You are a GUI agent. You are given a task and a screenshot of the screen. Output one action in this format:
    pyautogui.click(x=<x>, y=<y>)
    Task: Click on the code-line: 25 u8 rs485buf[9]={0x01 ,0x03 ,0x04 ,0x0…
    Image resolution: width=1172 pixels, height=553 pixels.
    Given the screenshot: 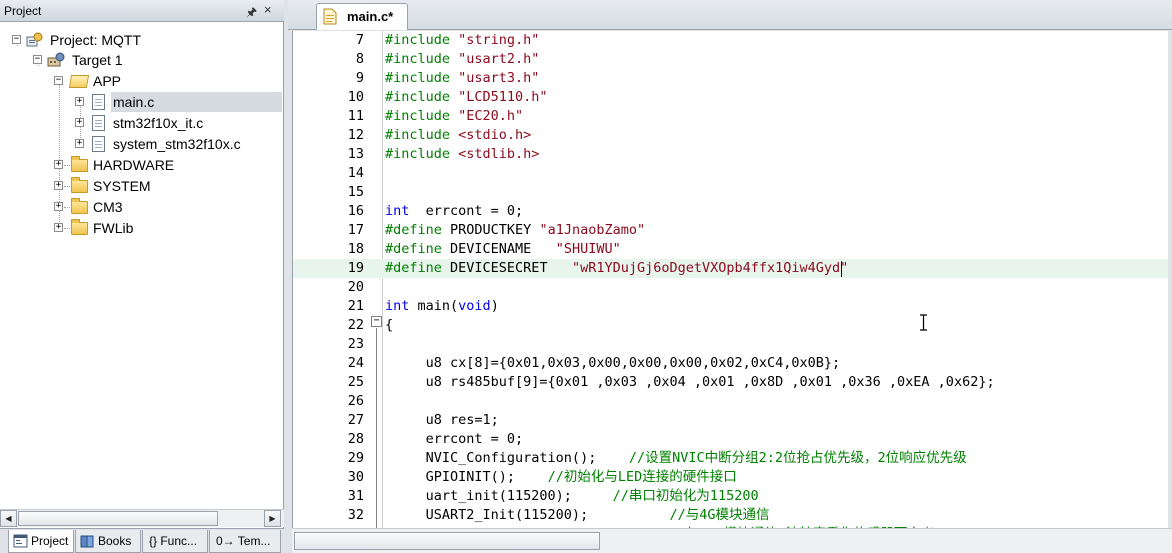 What is the action you would take?
    pyautogui.click(x=732, y=382)
    